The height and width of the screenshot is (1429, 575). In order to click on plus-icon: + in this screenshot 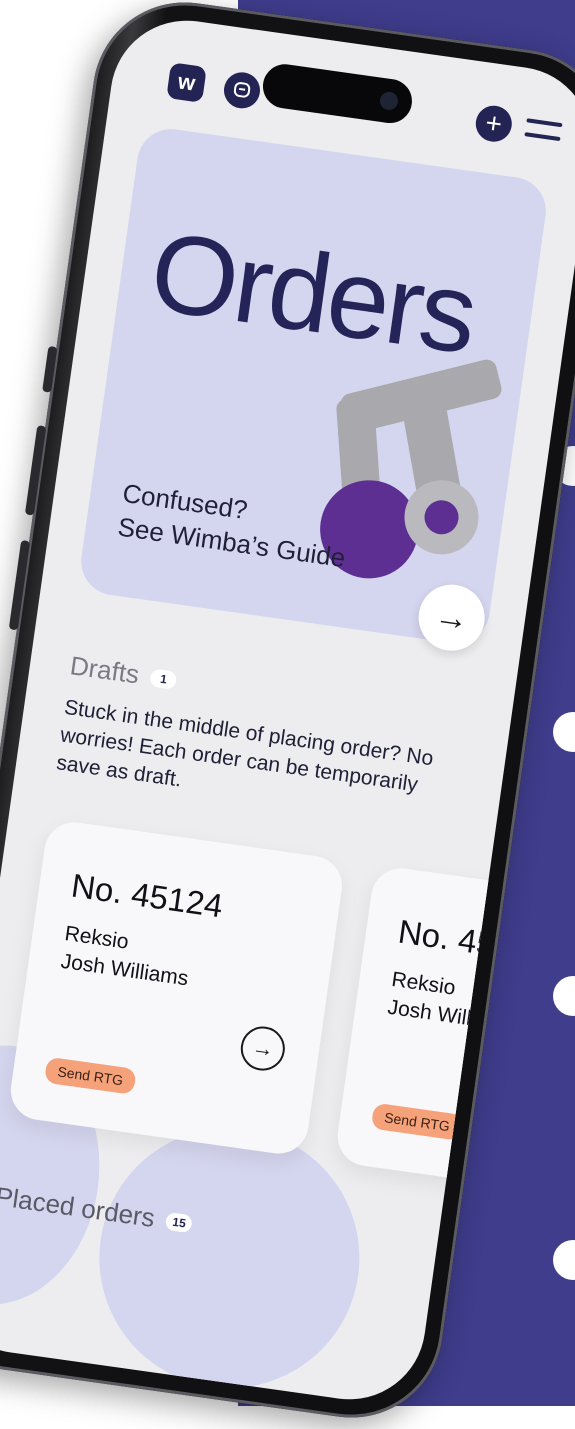, I will do `click(494, 123)`.